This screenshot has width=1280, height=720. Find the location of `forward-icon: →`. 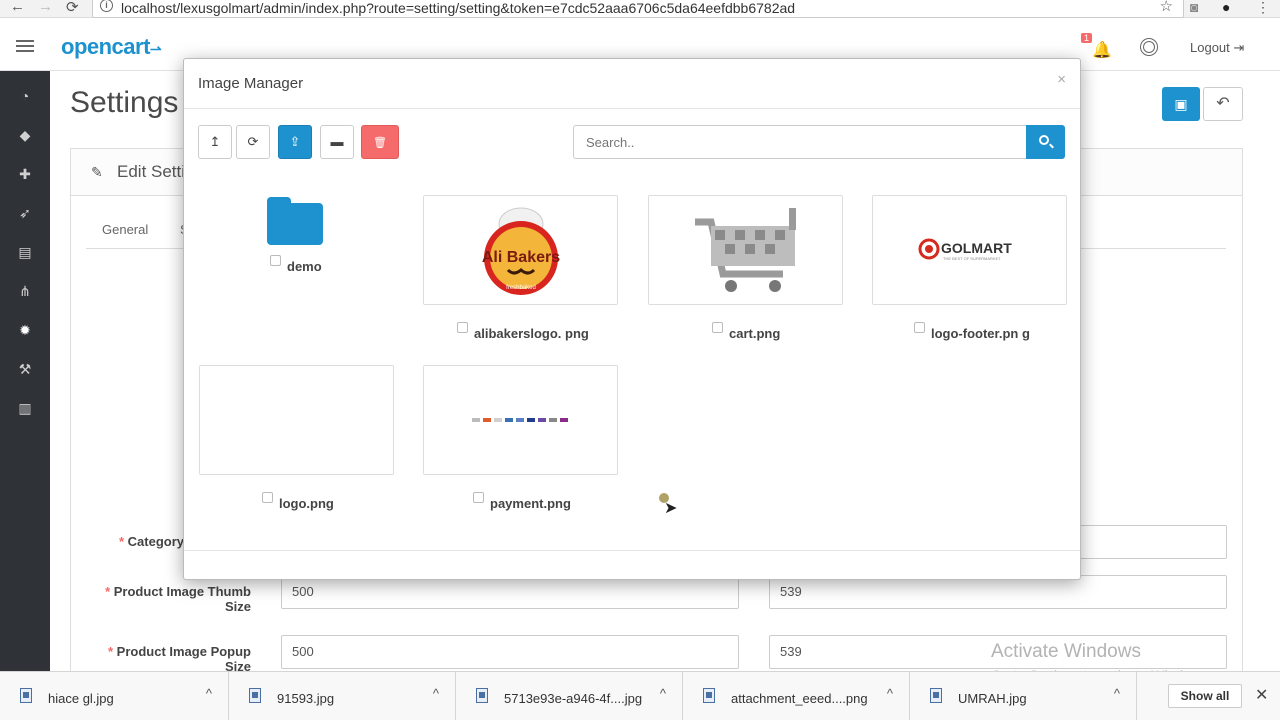

forward-icon: → is located at coordinates (45, 7).